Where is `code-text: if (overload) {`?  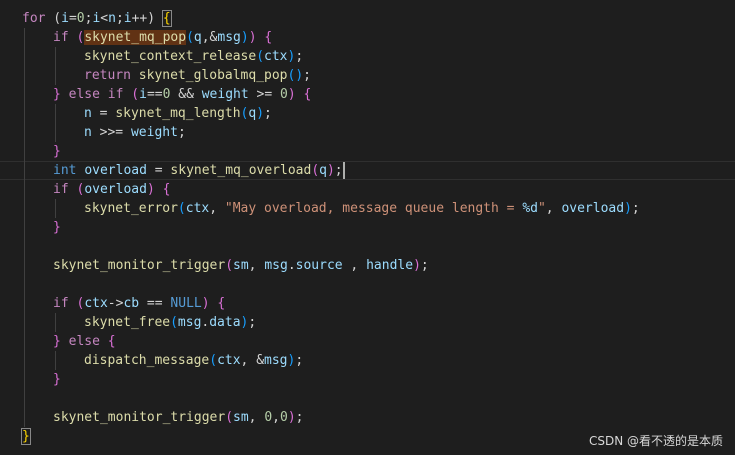 code-text: if (overload) { is located at coordinates (111, 189).